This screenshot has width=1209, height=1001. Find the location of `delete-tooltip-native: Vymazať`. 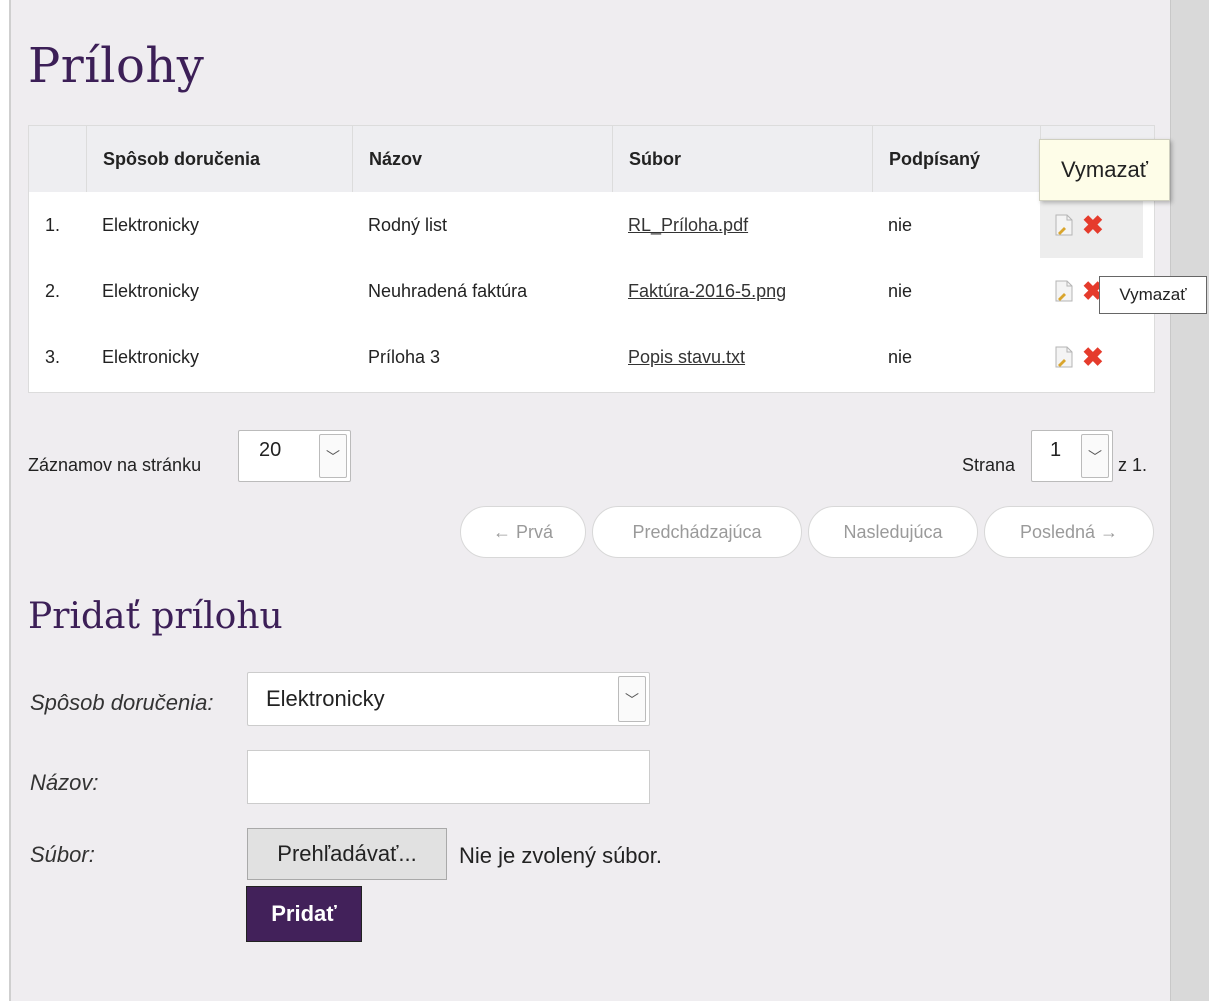

delete-tooltip-native: Vymazať is located at coordinates (1153, 295).